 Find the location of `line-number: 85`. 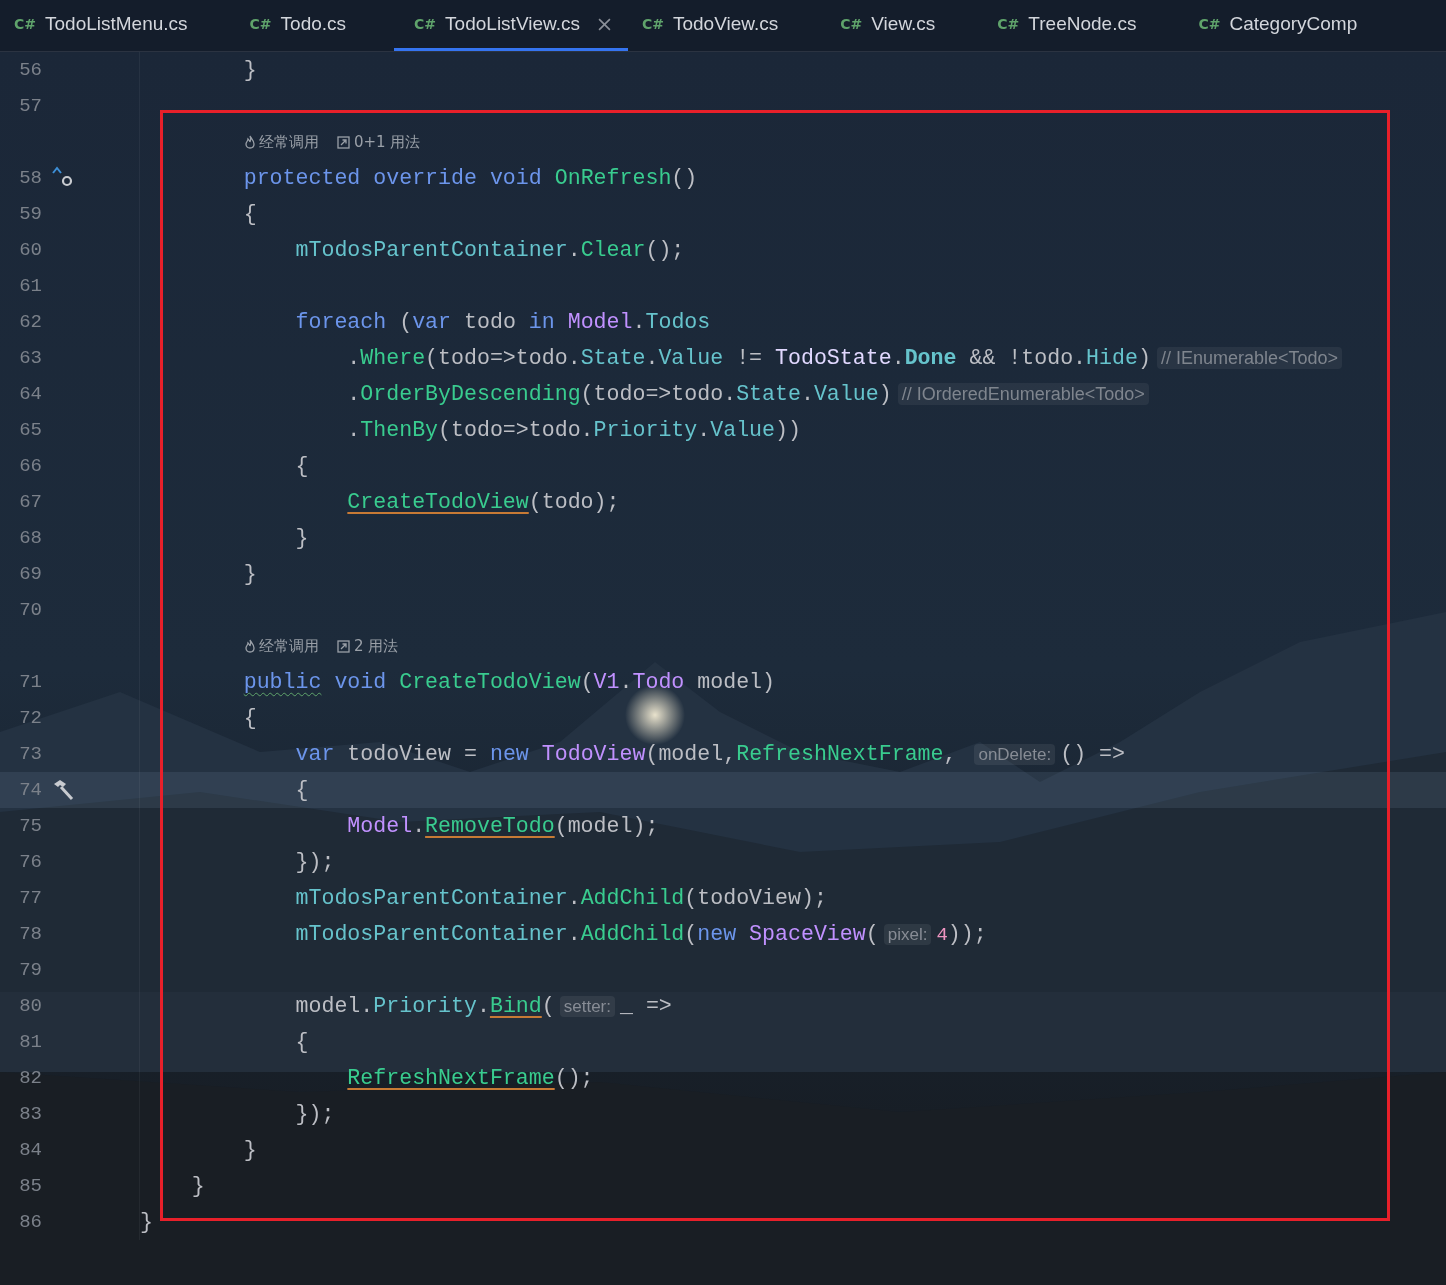

line-number: 85 is located at coordinates (30, 1186).